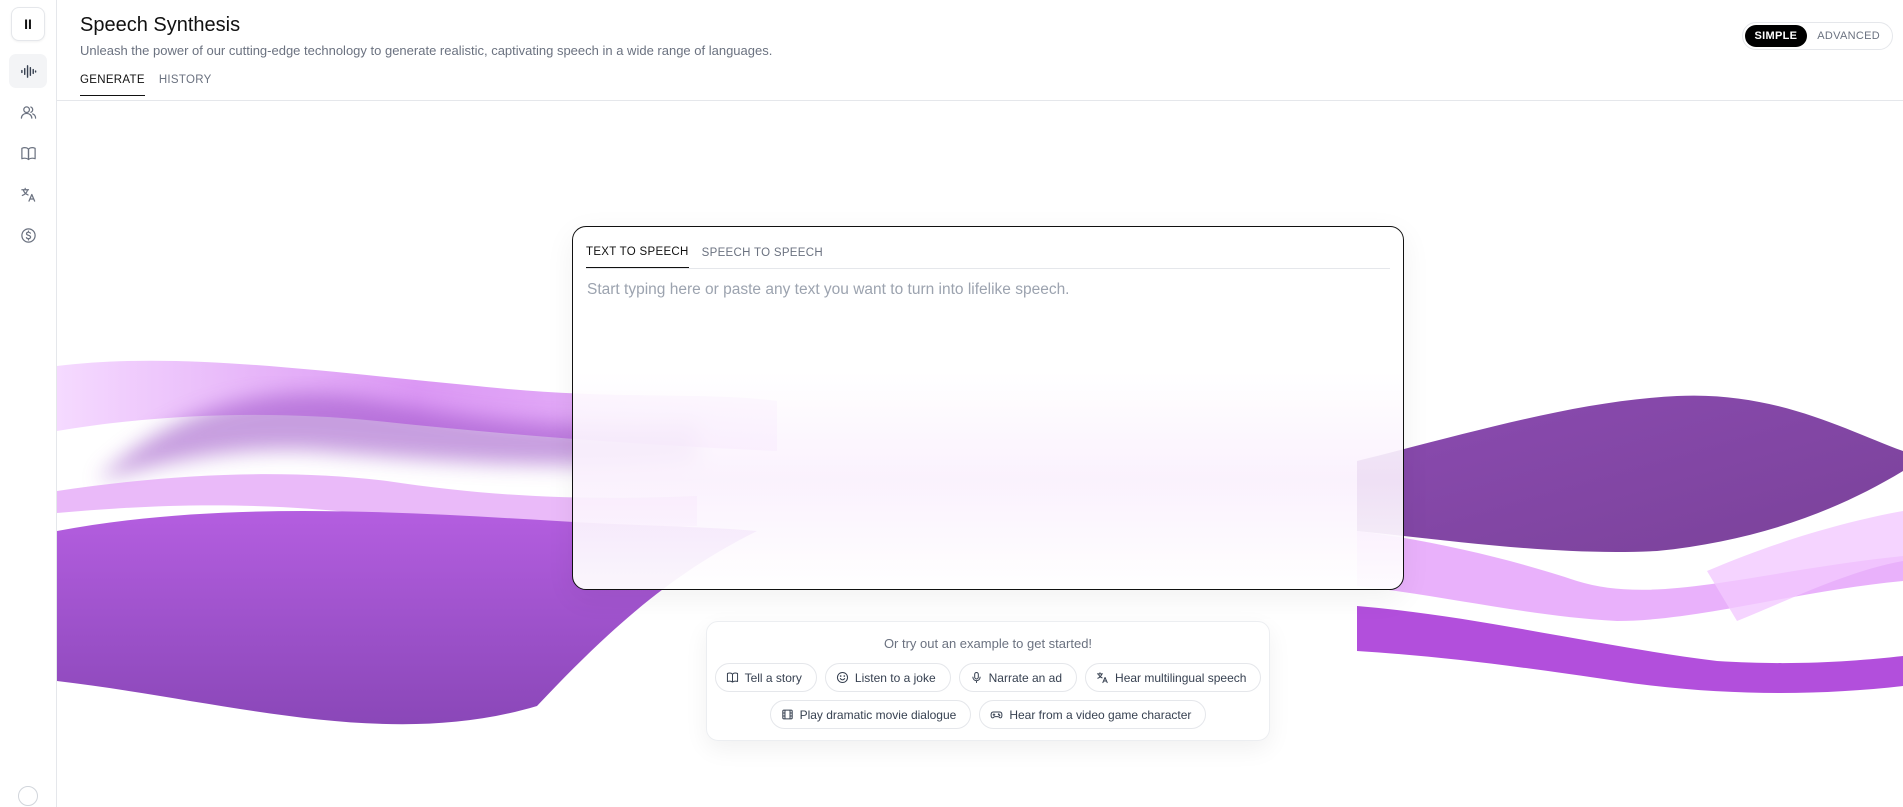  I want to click on chip-label: Narrate an ad, so click(1025, 677).